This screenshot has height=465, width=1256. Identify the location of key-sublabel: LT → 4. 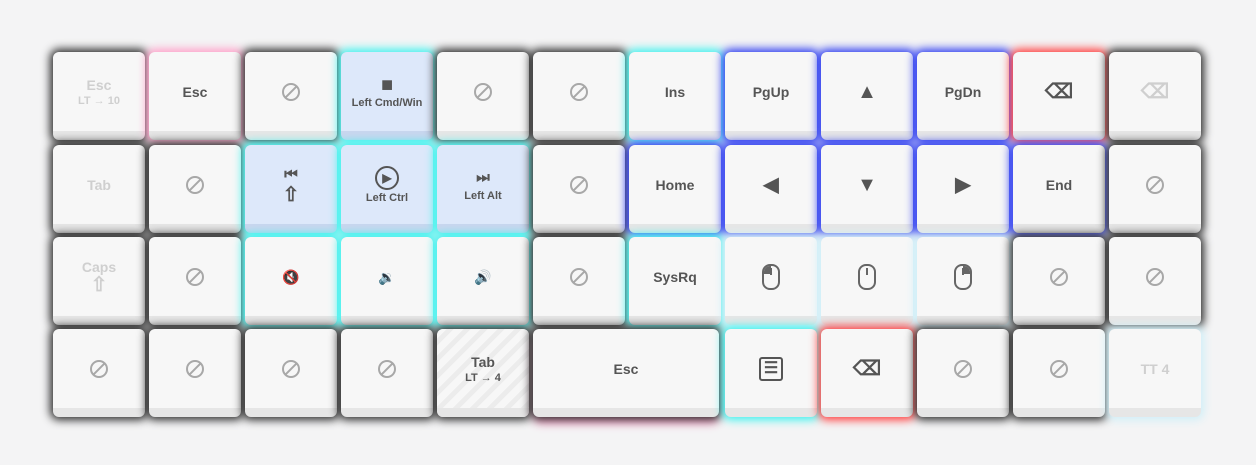
(483, 377).